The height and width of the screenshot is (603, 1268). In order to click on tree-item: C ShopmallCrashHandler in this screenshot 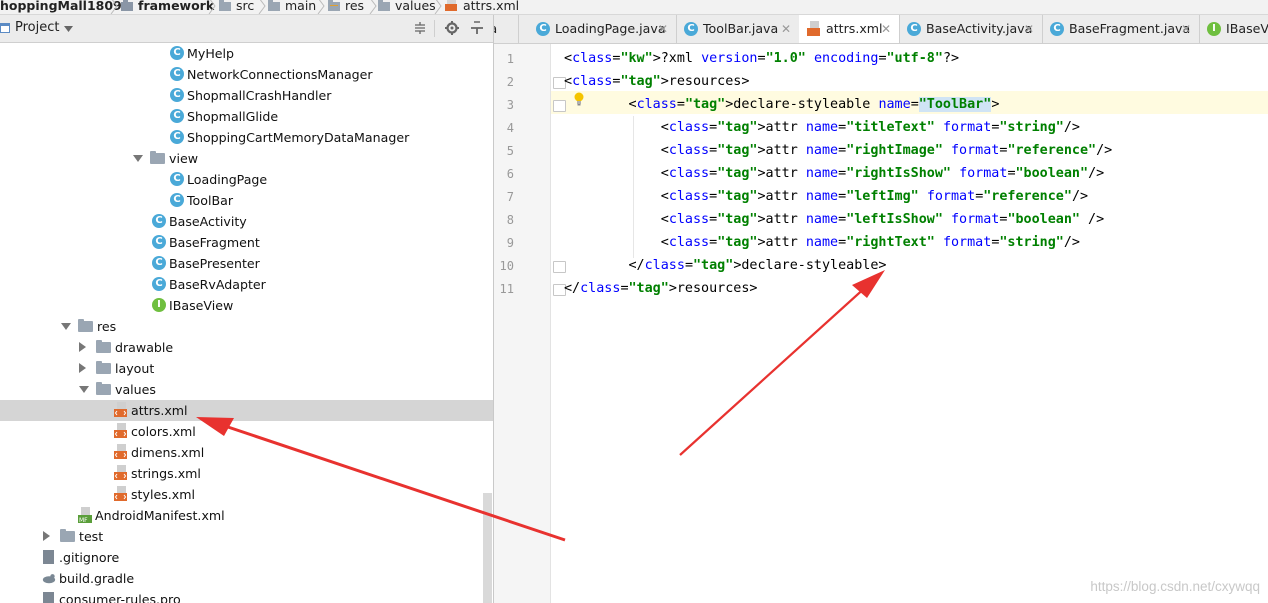, I will do `click(246, 95)`.